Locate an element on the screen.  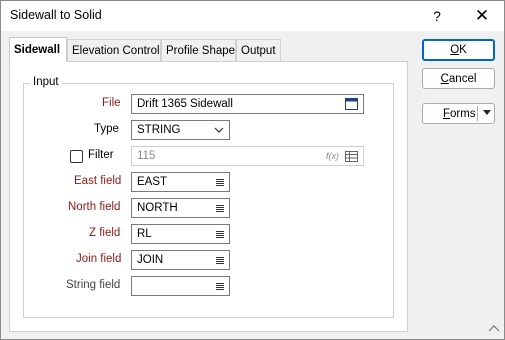
join-field-value: JOIN is located at coordinates (150, 260).